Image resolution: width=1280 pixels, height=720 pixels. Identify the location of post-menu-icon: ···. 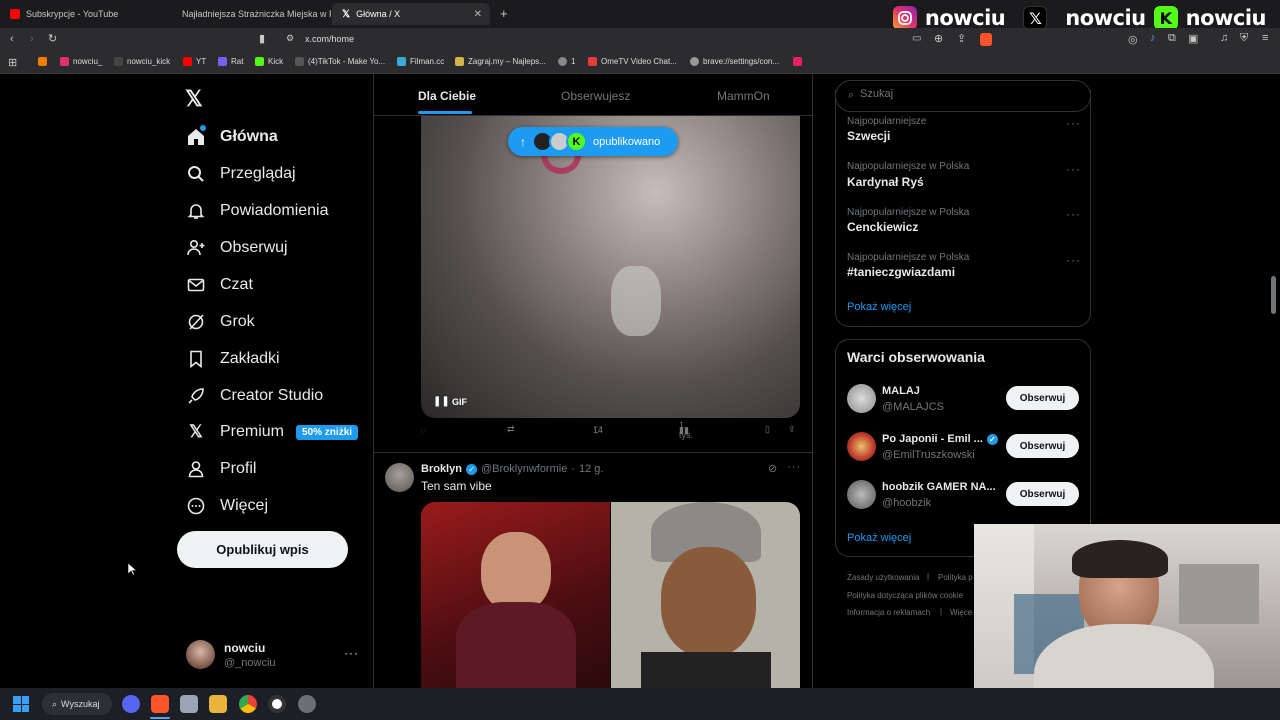
(794, 467).